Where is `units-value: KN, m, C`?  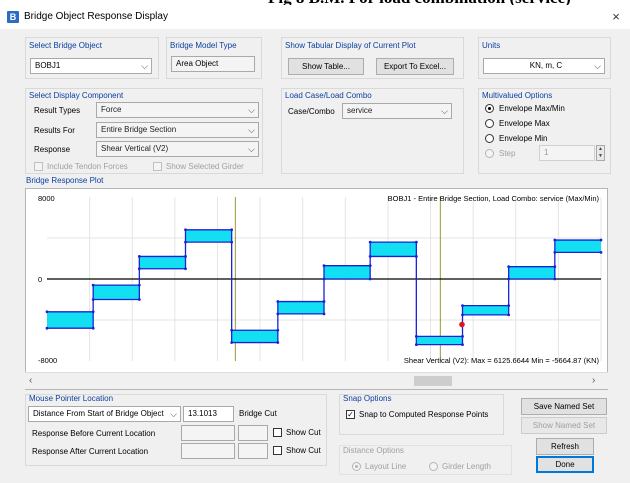
units-value: KN, m, C is located at coordinates (546, 65).